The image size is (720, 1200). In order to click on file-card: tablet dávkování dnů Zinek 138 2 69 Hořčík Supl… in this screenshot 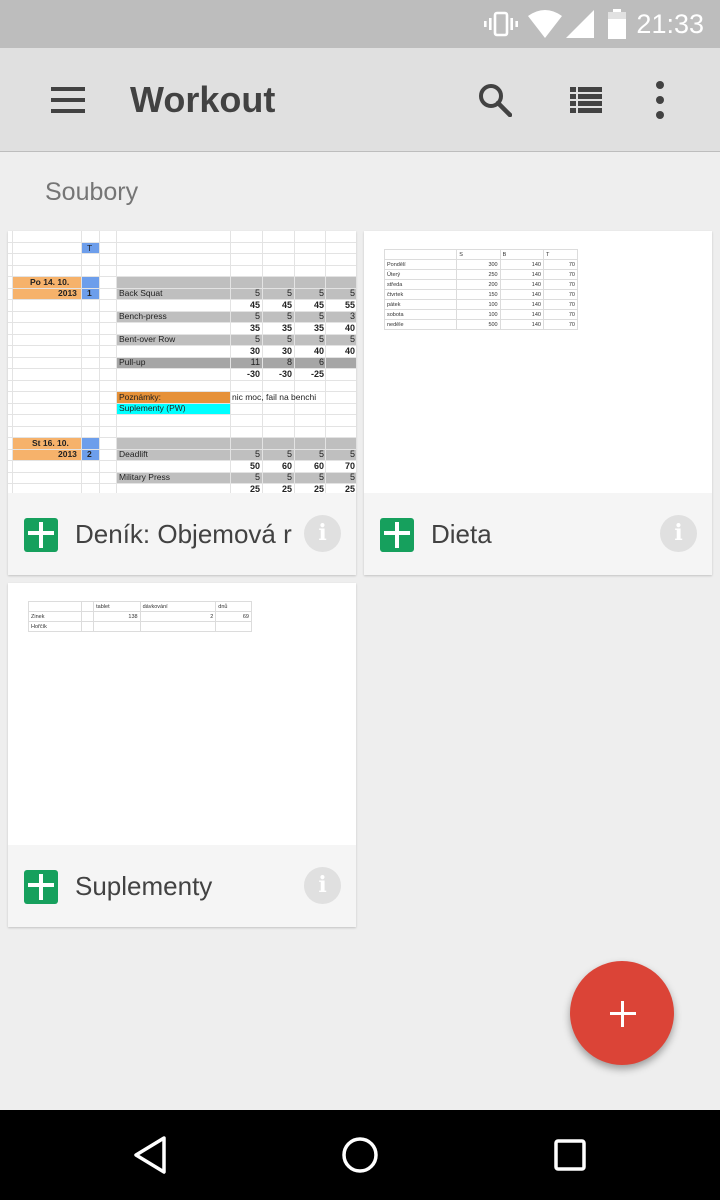, I will do `click(182, 755)`.